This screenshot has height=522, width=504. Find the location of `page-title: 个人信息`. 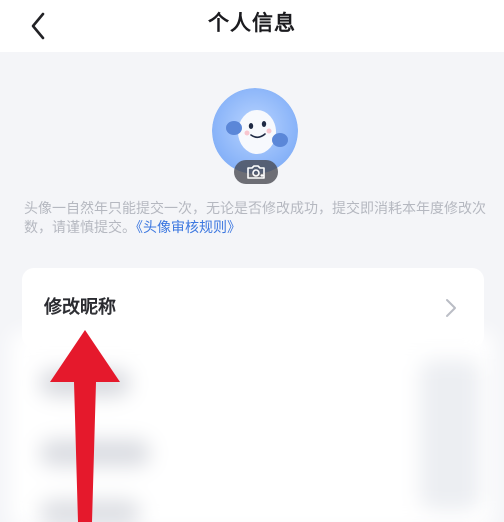

page-title: 个人信息 is located at coordinates (252, 23).